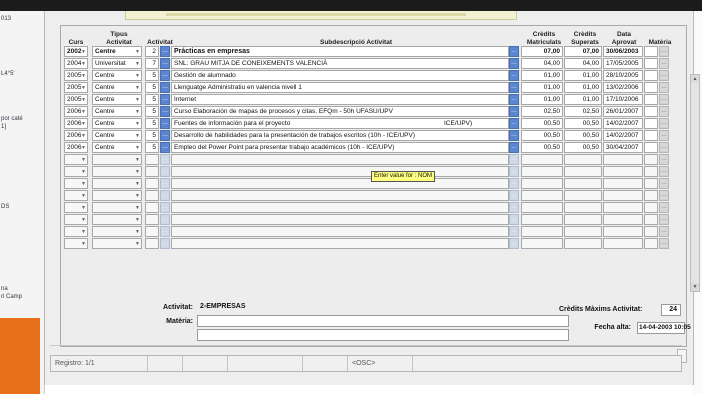 This screenshot has height=394, width=702. Describe the element at coordinates (340, 51) in the screenshot. I see `subdescripcio-field: Prácticas en empresas` at that location.